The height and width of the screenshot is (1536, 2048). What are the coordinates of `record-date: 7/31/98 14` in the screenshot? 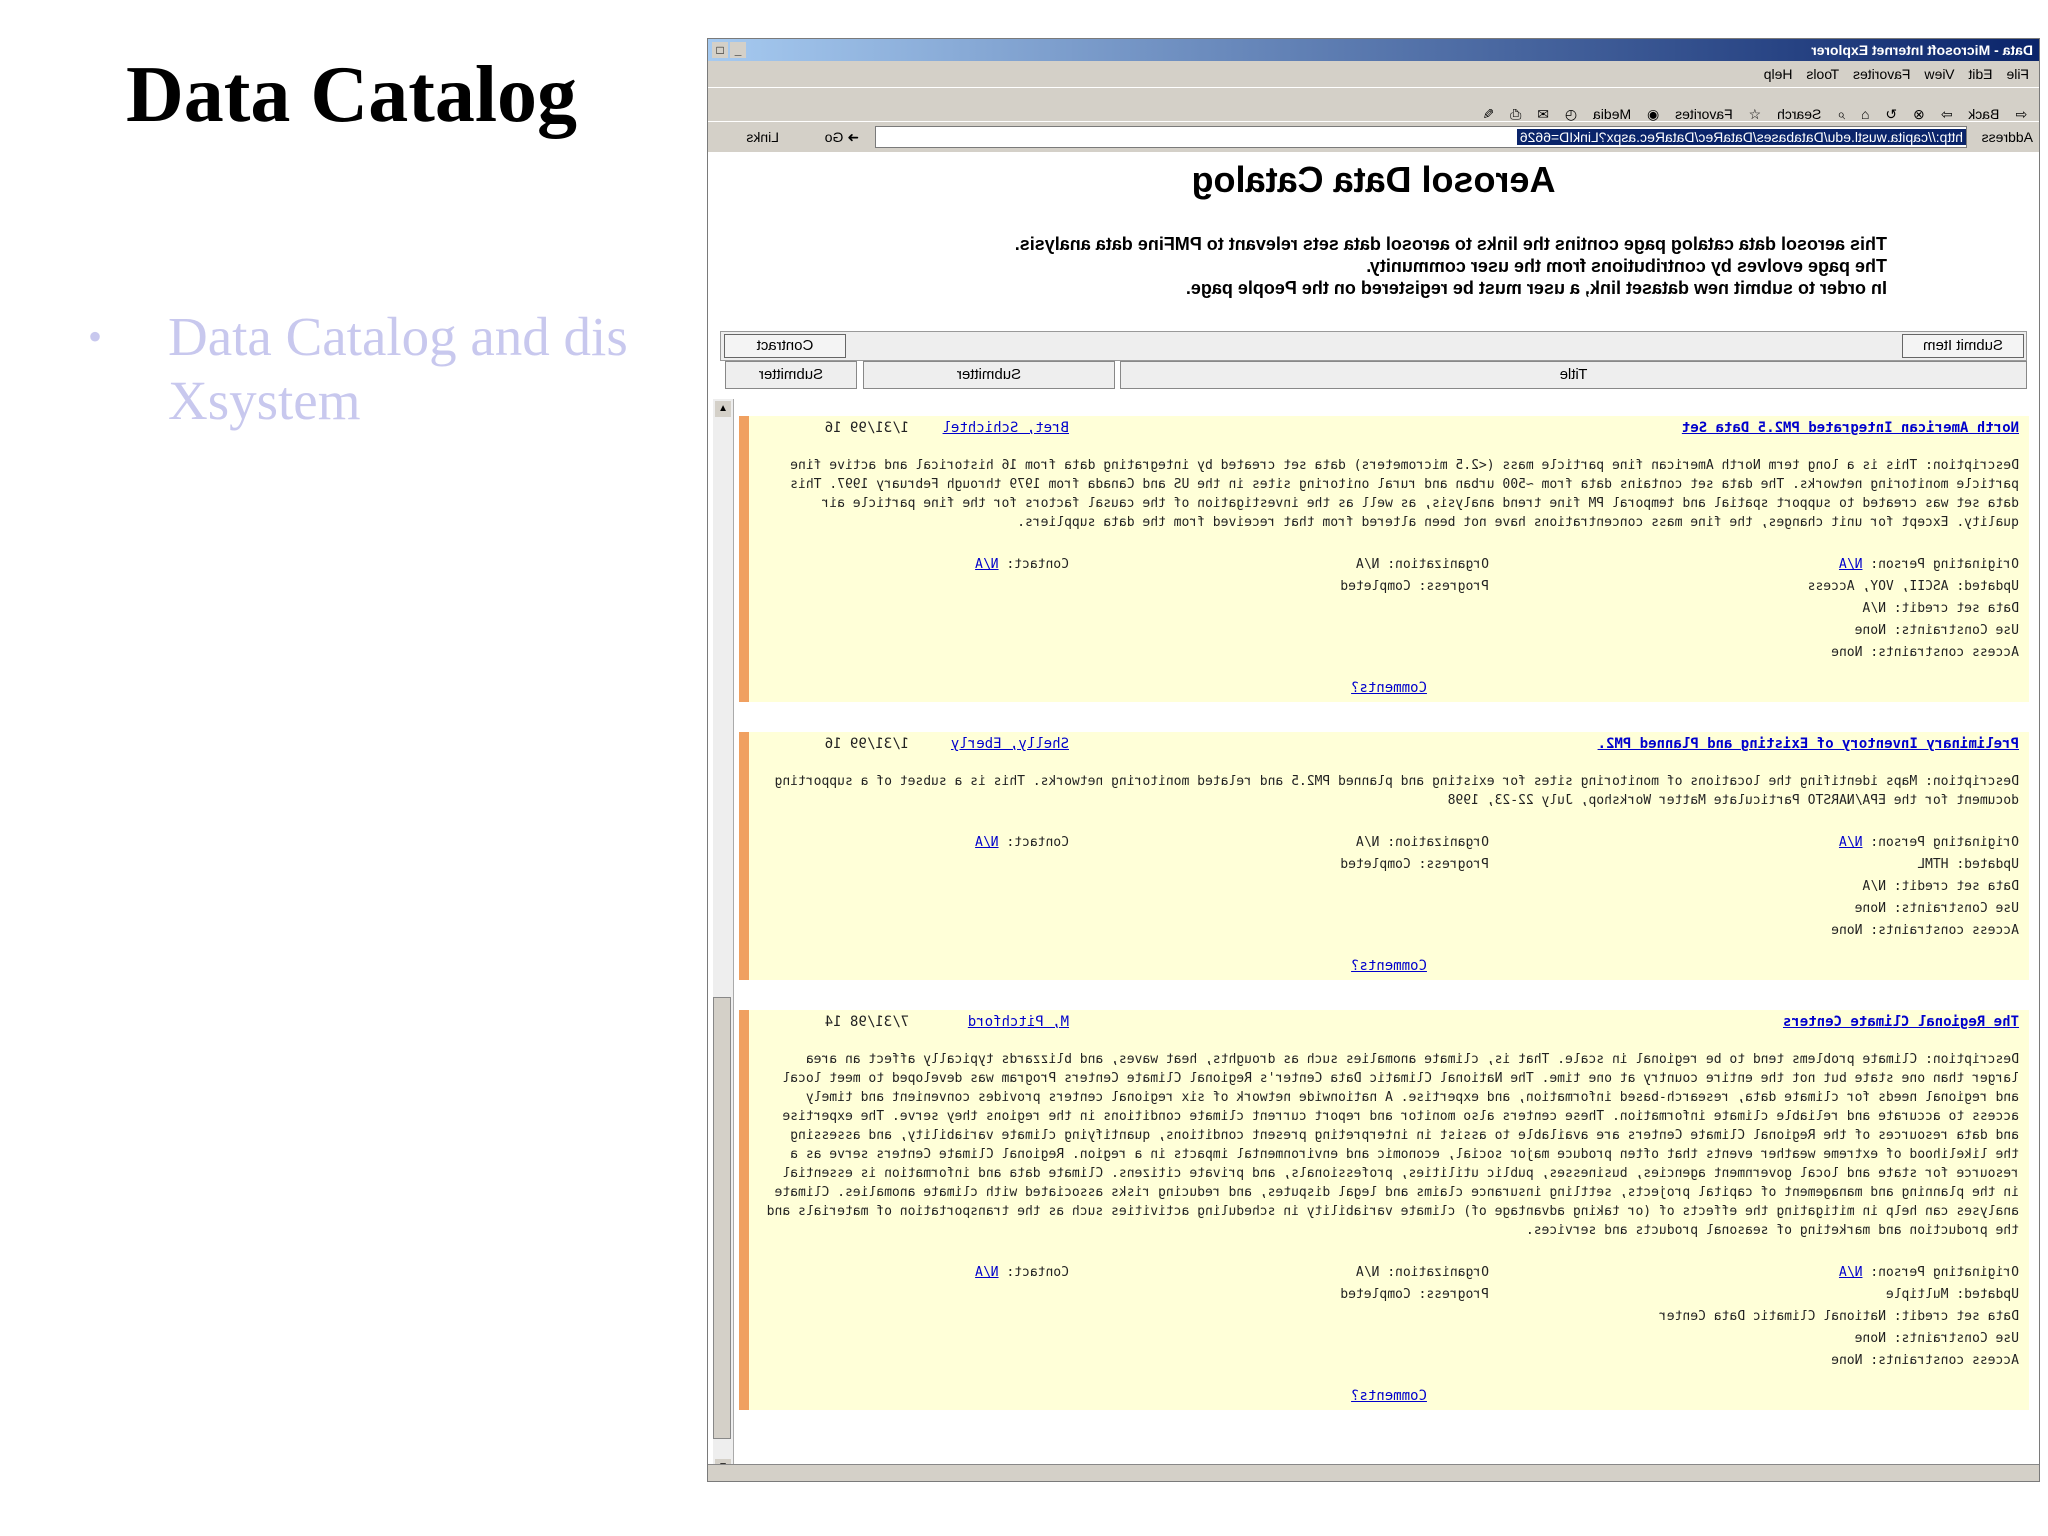 It's located at (866, 1022).